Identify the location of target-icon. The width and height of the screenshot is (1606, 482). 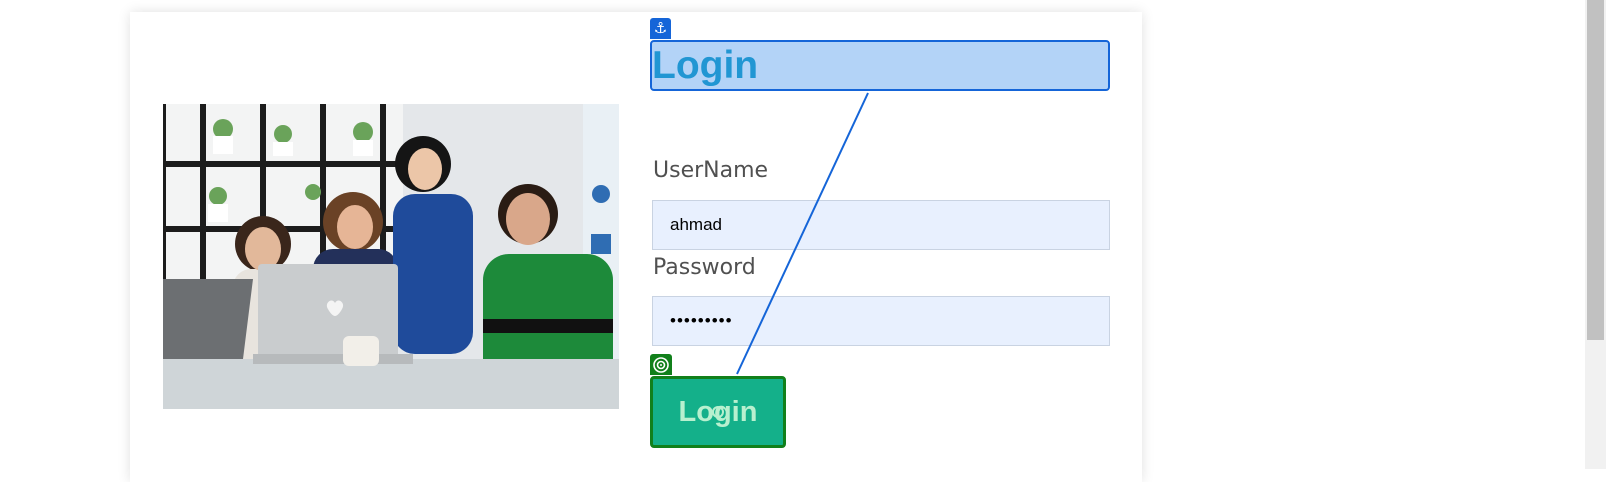
(661, 364).